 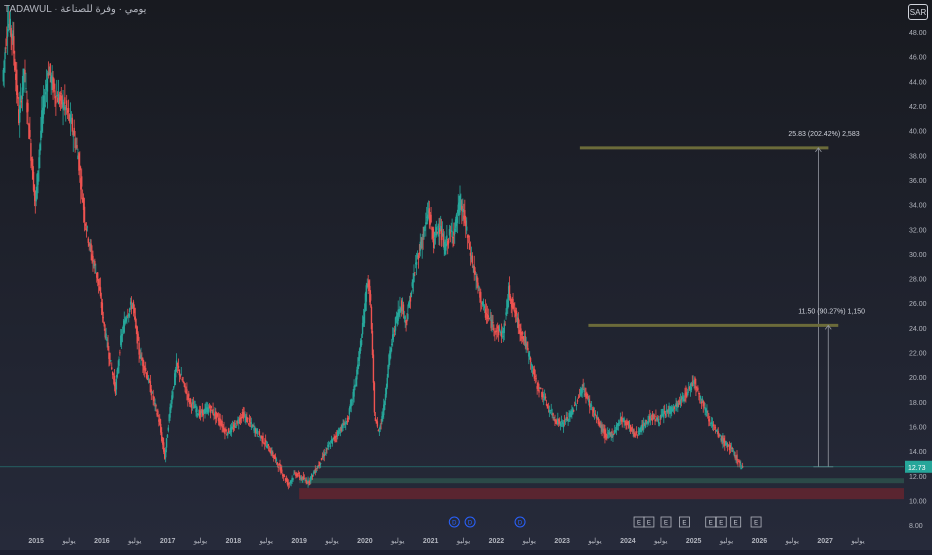 I want to click on x-tick-label: 2018, so click(x=234, y=541).